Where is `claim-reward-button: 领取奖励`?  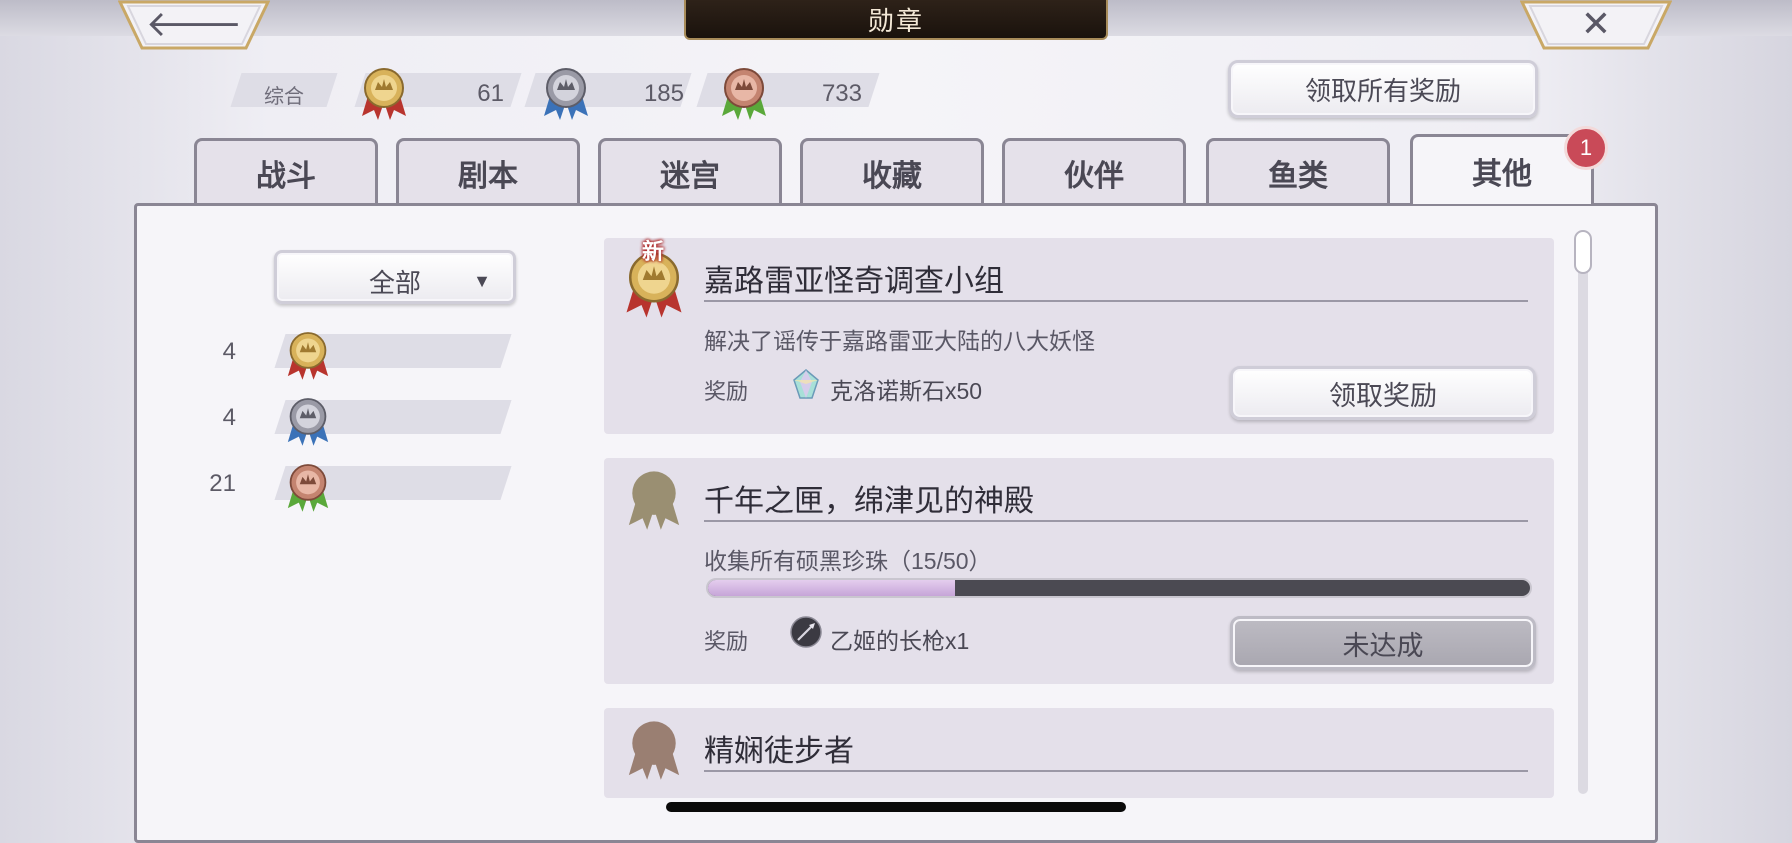 claim-reward-button: 领取奖励 is located at coordinates (1383, 393).